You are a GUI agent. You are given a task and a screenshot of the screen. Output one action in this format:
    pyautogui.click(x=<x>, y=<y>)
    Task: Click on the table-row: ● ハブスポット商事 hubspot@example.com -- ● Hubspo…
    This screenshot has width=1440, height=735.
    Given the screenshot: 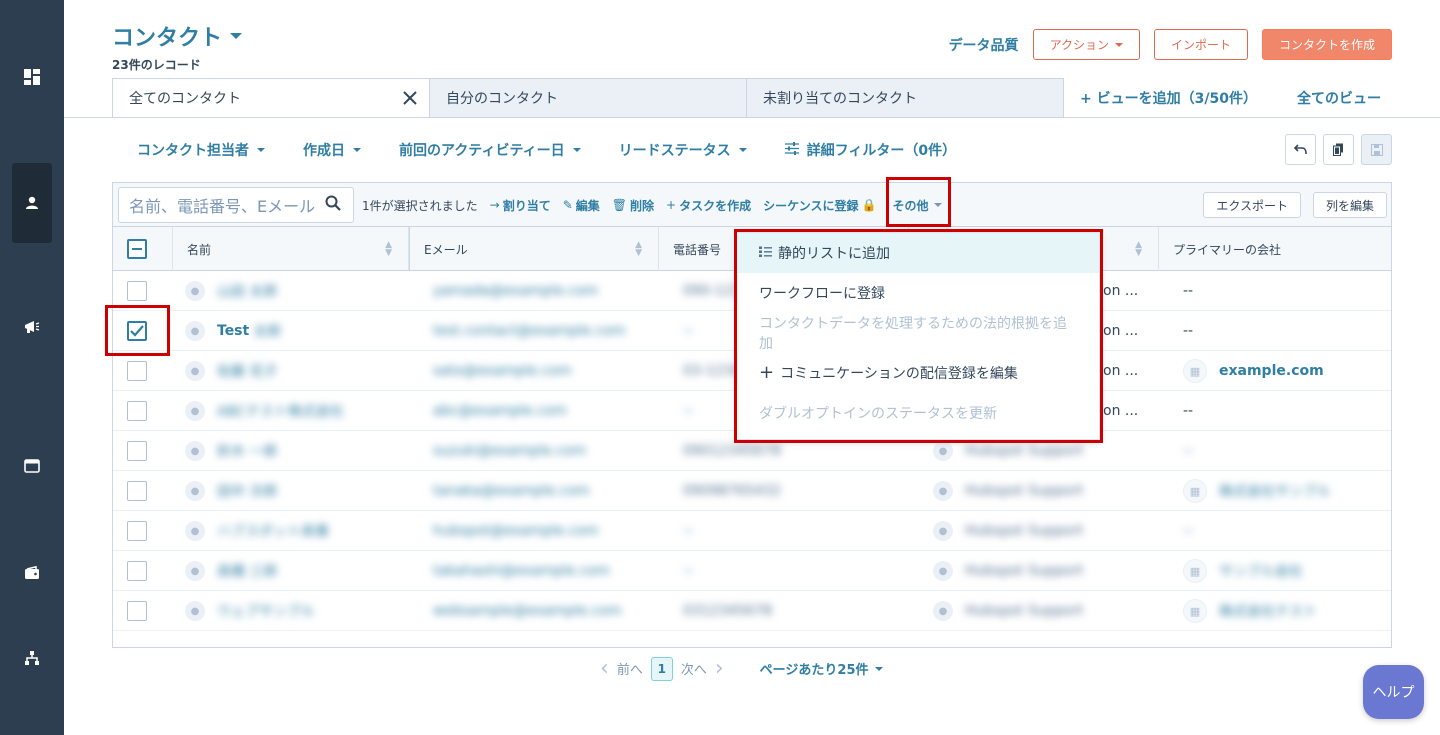 What is the action you would take?
    pyautogui.click(x=752, y=531)
    